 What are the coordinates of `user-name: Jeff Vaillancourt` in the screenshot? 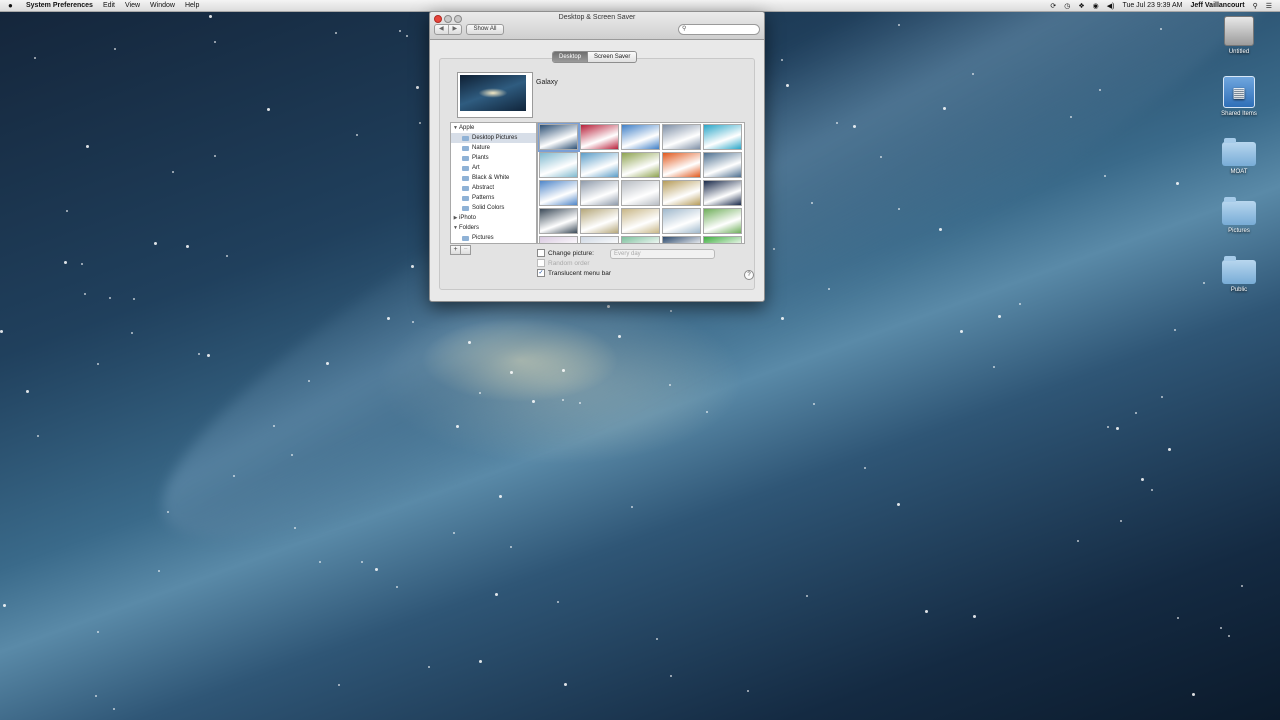 It's located at (1218, 5).